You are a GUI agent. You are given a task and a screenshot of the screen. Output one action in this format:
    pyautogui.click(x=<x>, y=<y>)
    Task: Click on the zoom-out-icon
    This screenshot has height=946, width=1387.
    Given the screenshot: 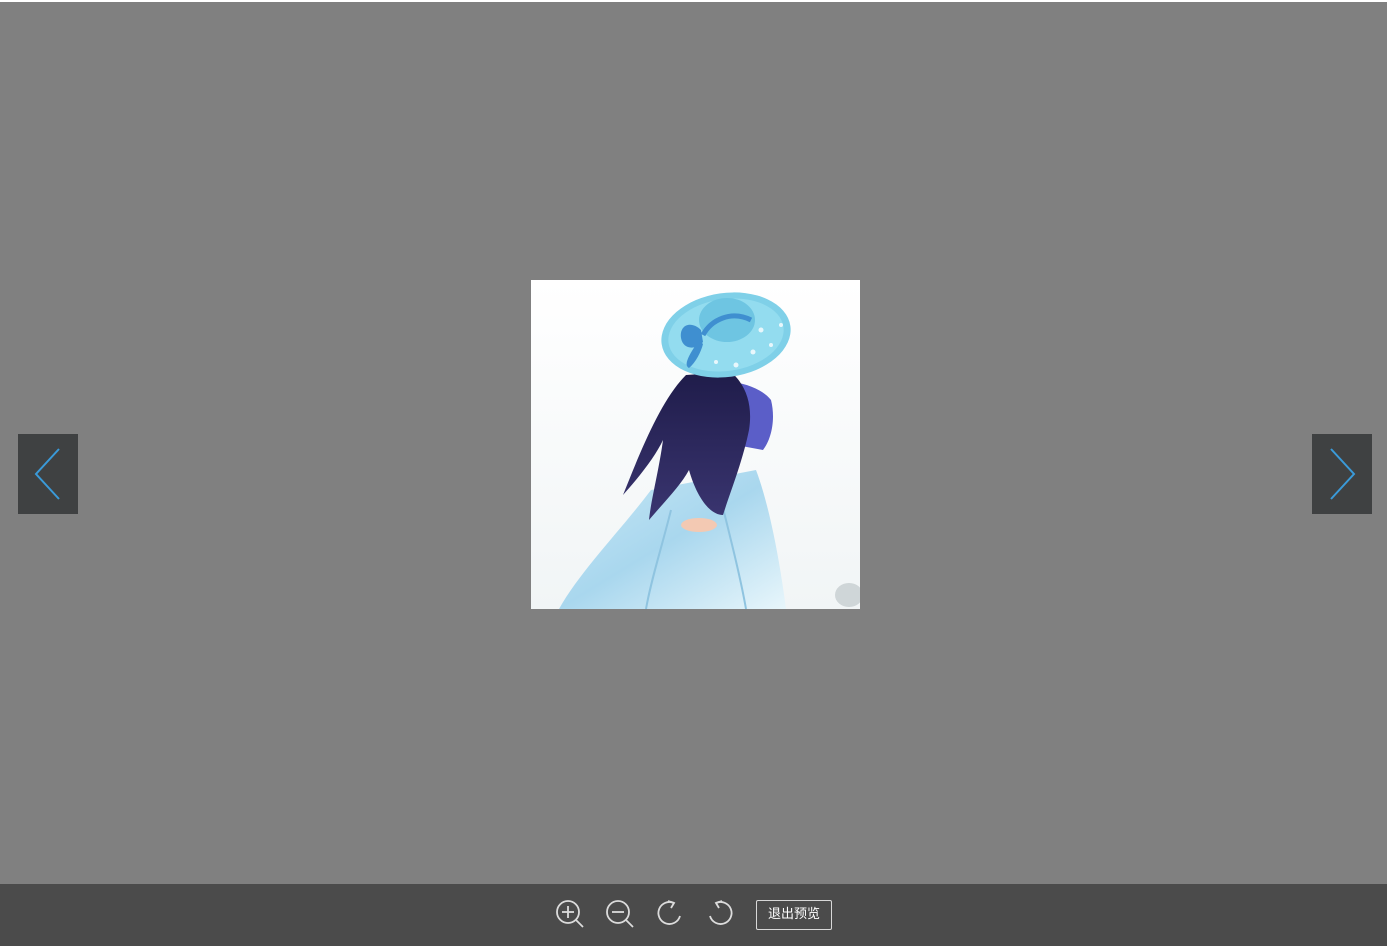 What is the action you would take?
    pyautogui.click(x=620, y=914)
    